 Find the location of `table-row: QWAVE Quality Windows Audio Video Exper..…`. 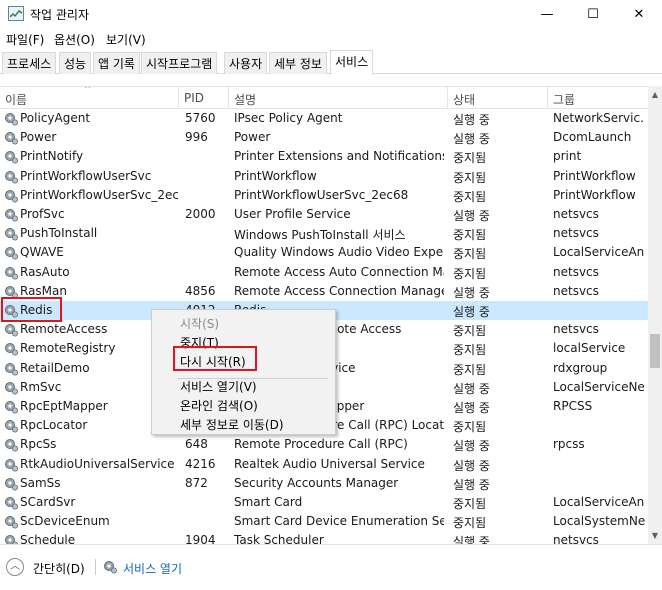

table-row: QWAVE Quality Windows Audio Video Exper..… is located at coordinates (324, 252).